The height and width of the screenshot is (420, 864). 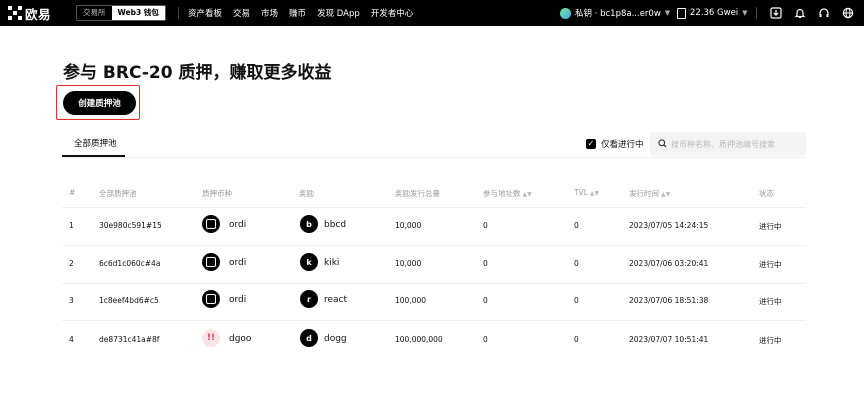 I want to click on issue-time: 2023/07/06 03:20:41, so click(x=669, y=263).